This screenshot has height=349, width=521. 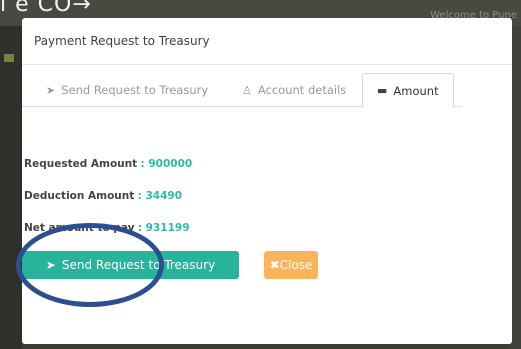 I want to click on tab-amount: ▬ Amount, so click(x=408, y=90).